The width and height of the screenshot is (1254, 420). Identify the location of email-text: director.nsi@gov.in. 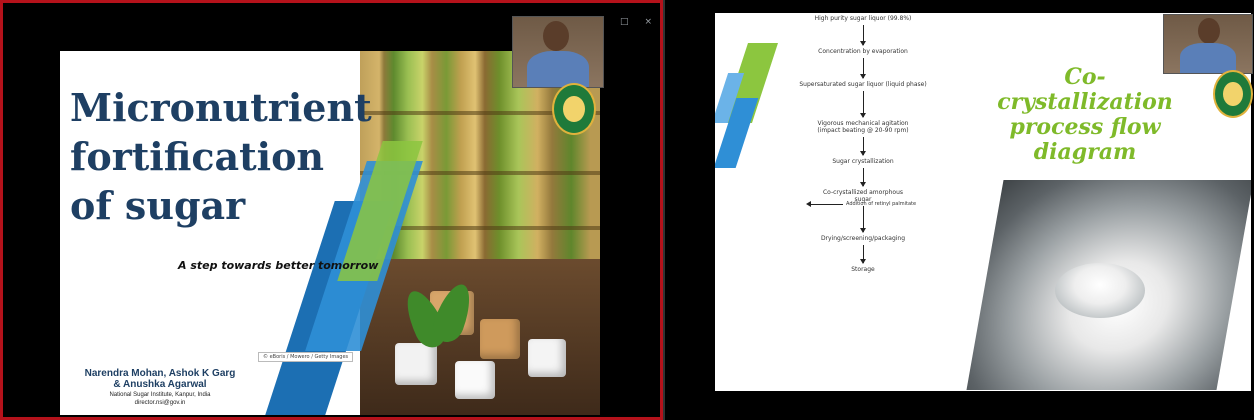
(160, 403).